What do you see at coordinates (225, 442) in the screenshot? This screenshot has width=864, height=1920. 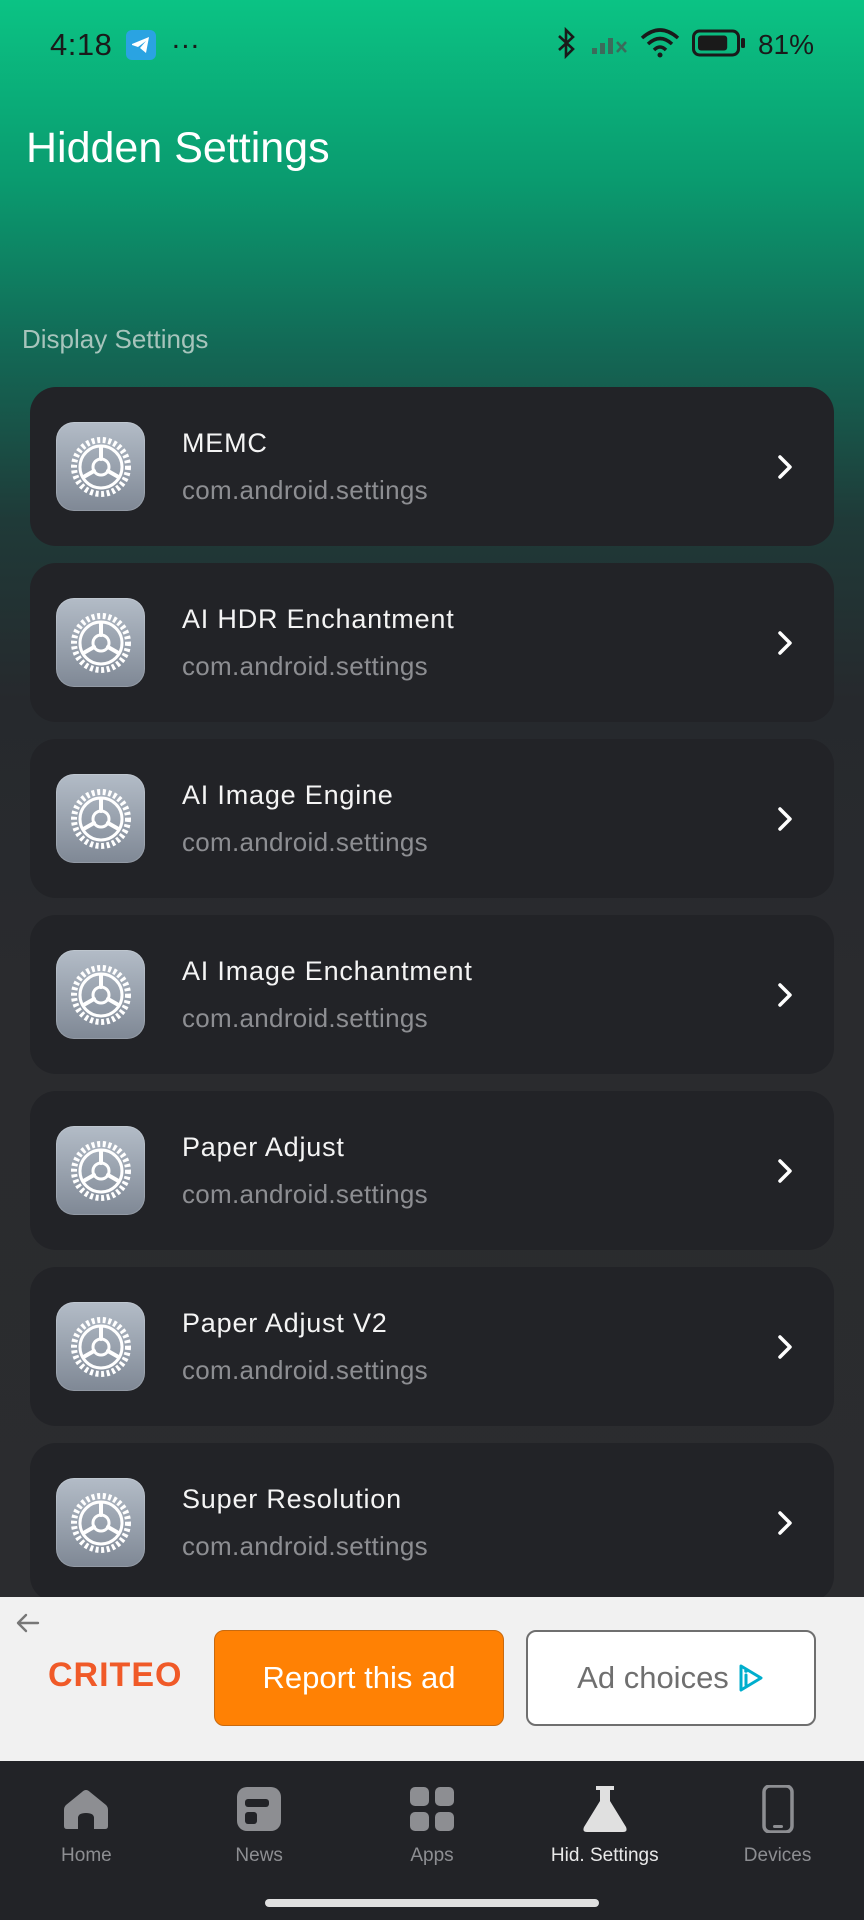 I see `list-item-title: MEMC` at bounding box center [225, 442].